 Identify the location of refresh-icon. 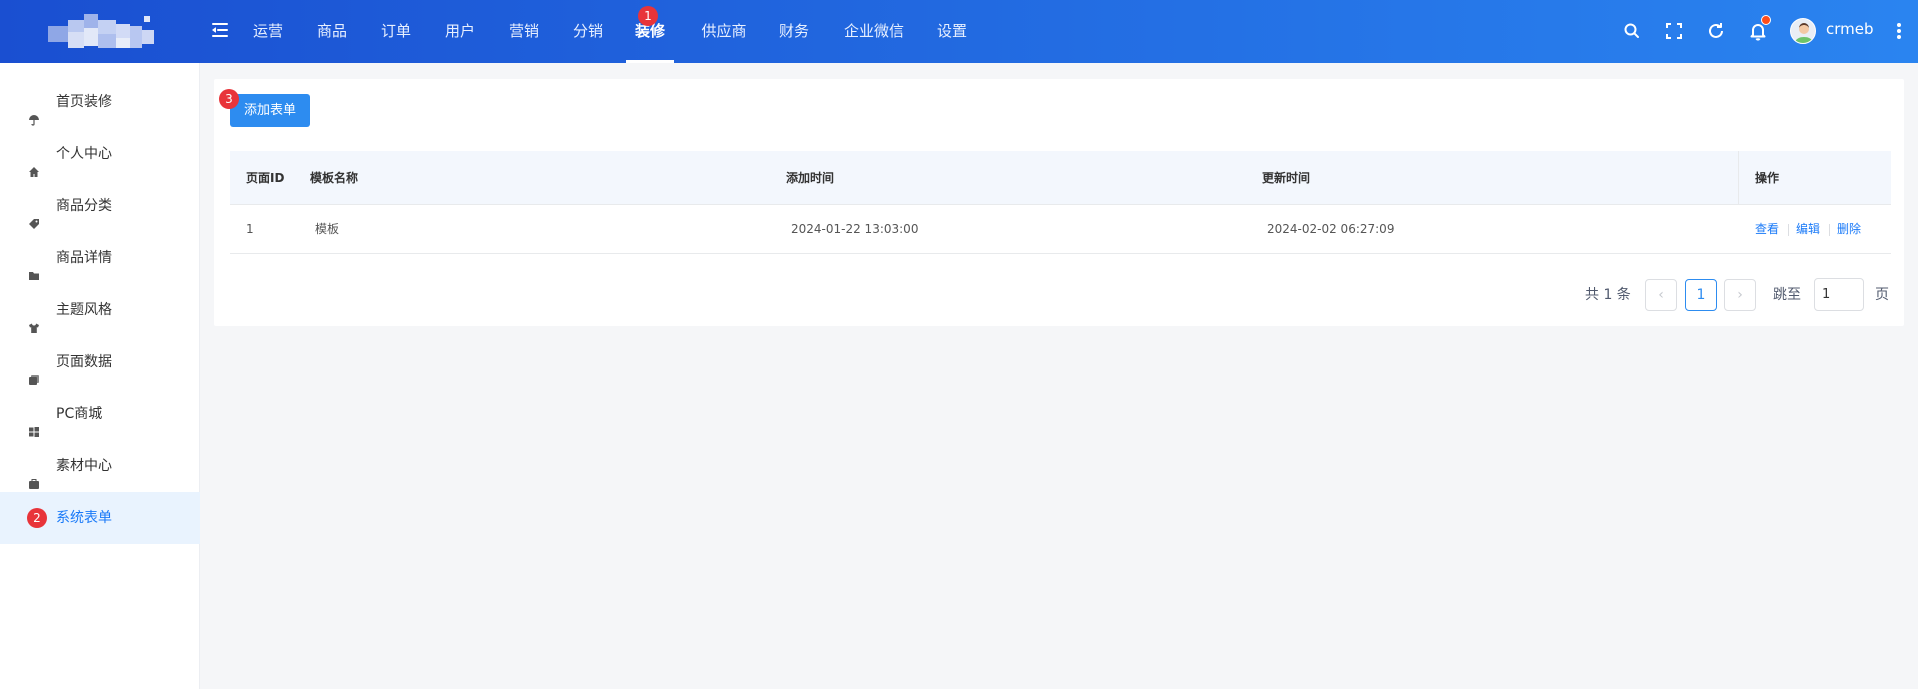
(1716, 31).